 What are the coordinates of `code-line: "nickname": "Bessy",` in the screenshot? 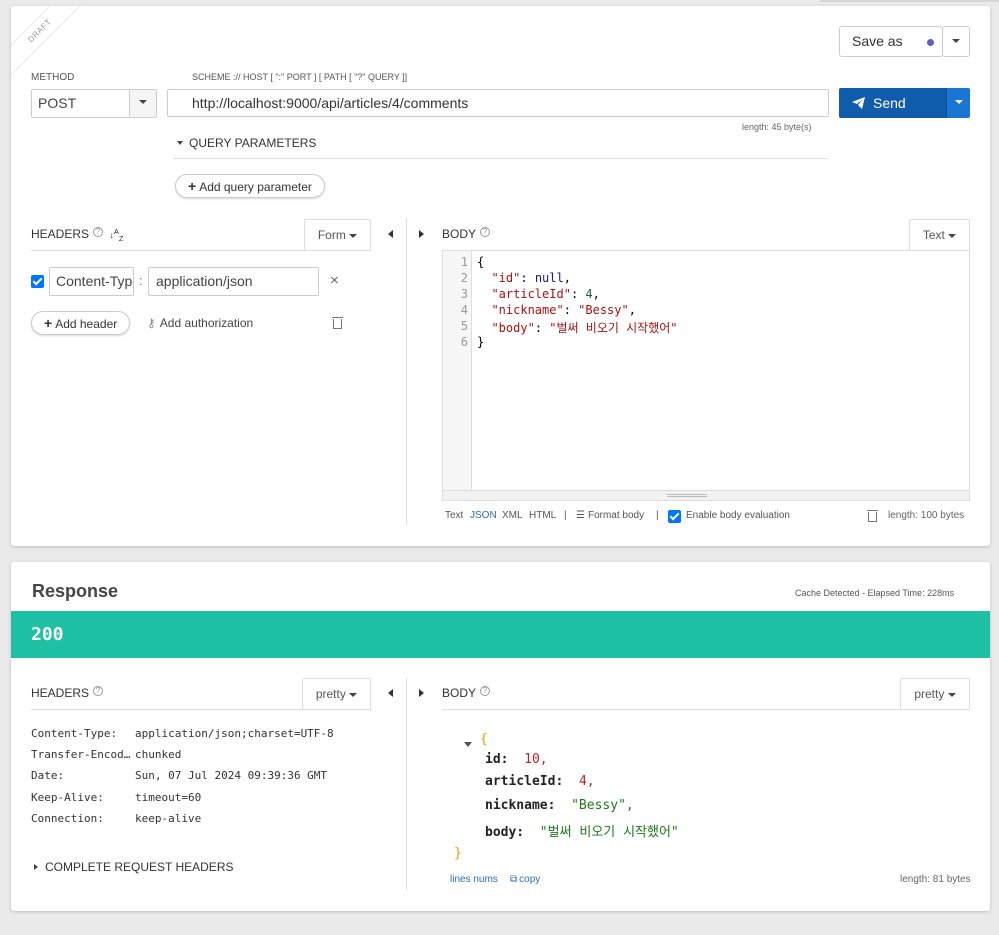 It's located at (563, 310).